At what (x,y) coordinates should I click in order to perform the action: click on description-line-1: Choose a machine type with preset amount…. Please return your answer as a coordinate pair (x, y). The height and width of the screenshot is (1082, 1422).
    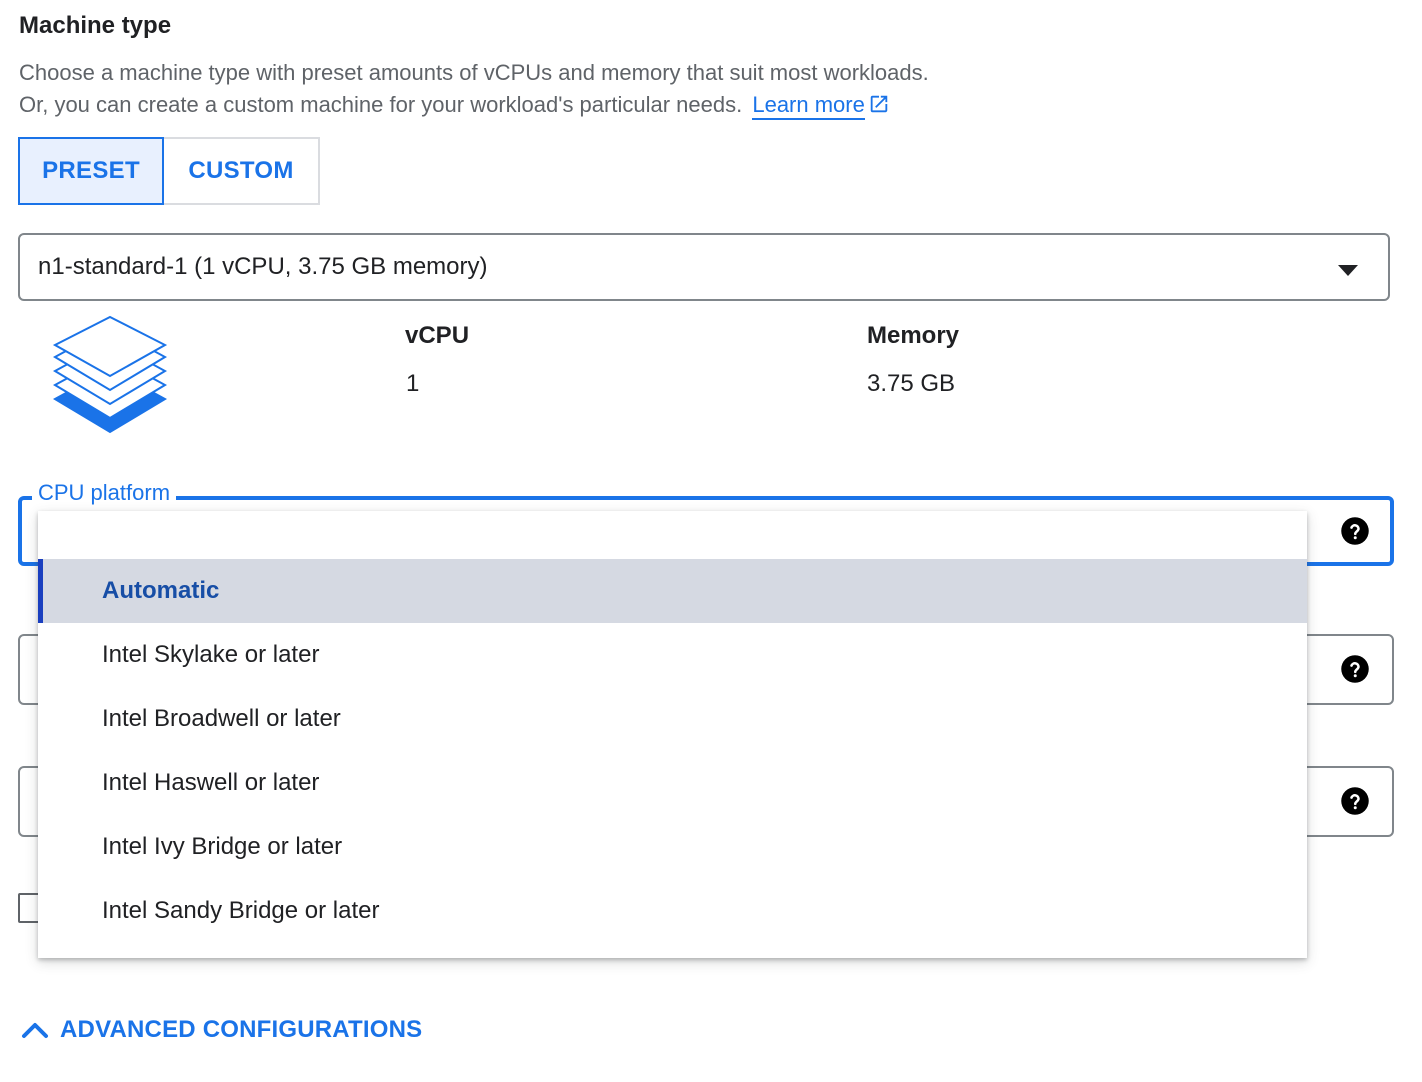
    Looking at the image, I should click on (474, 72).